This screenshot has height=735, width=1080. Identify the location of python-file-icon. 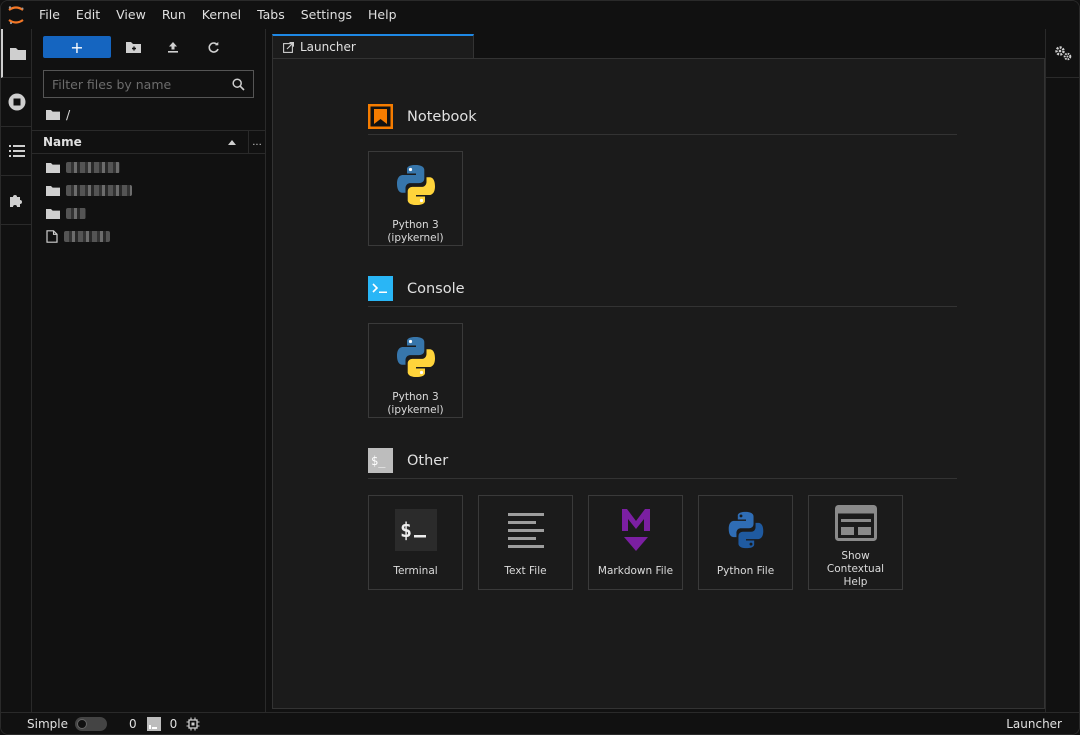
(746, 530).